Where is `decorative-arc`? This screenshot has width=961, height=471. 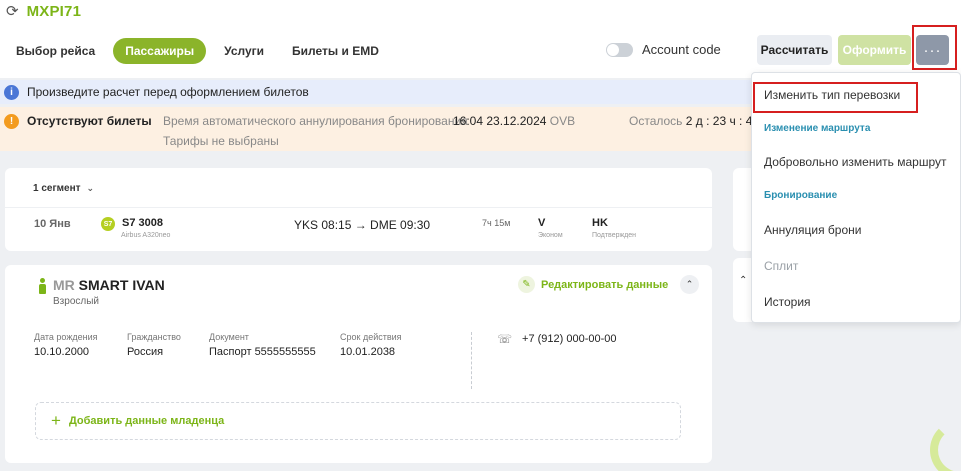 decorative-arc is located at coordinates (945, 445).